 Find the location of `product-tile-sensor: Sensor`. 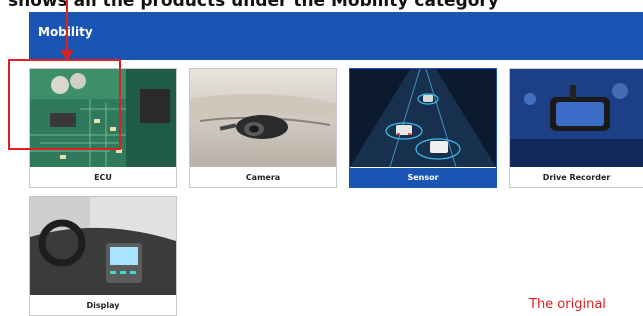

product-tile-sensor: Sensor is located at coordinates (423, 128).